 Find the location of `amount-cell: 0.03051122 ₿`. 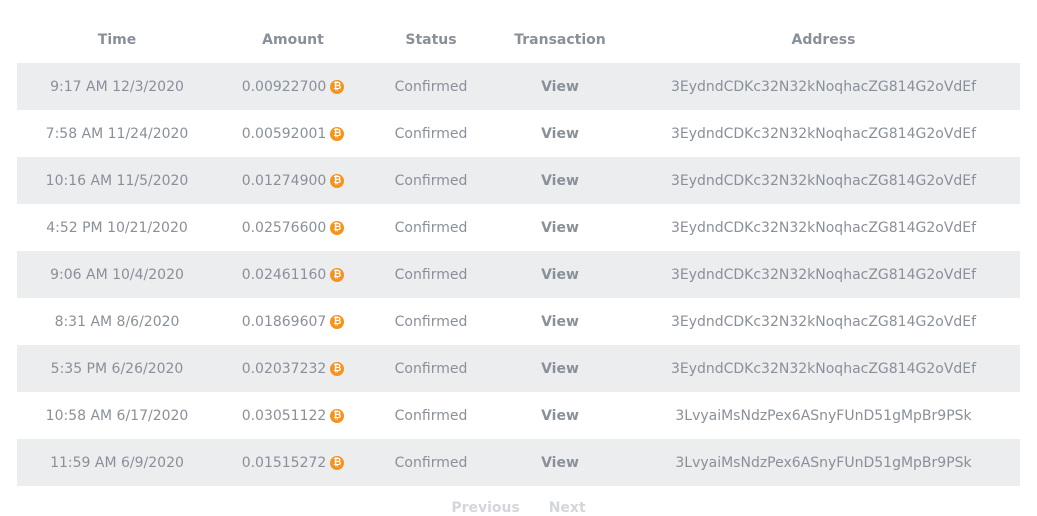

amount-cell: 0.03051122 ₿ is located at coordinates (293, 416).